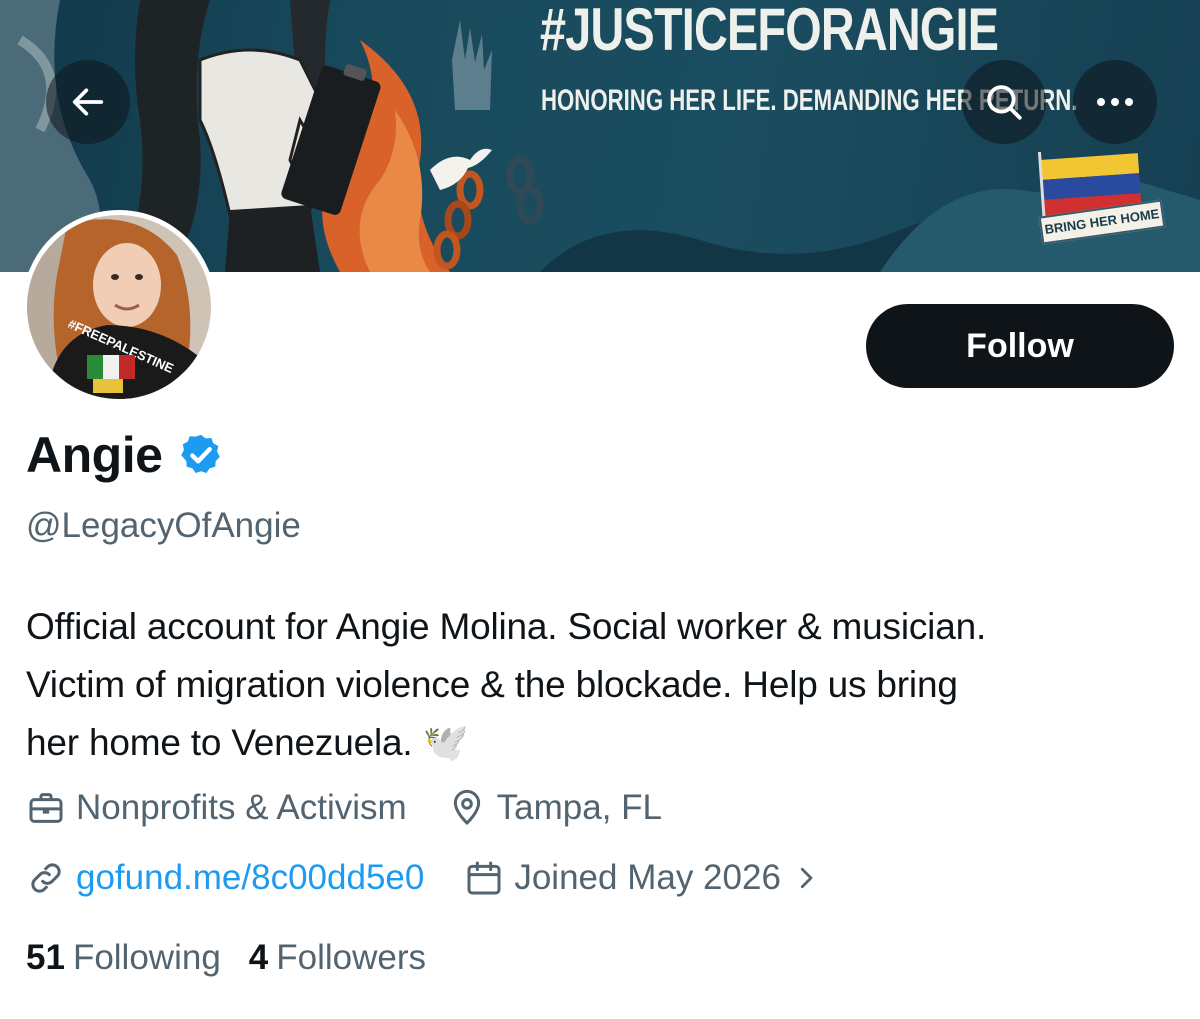  What do you see at coordinates (1020, 346) in the screenshot?
I see `follow-button: Follow` at bounding box center [1020, 346].